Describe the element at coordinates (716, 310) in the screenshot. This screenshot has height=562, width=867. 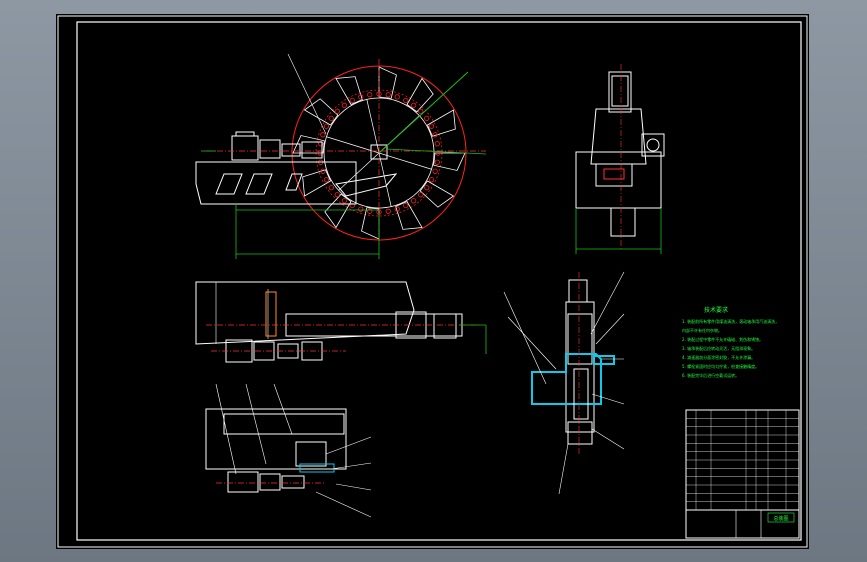
I see `notes-title: 技术要求` at that location.